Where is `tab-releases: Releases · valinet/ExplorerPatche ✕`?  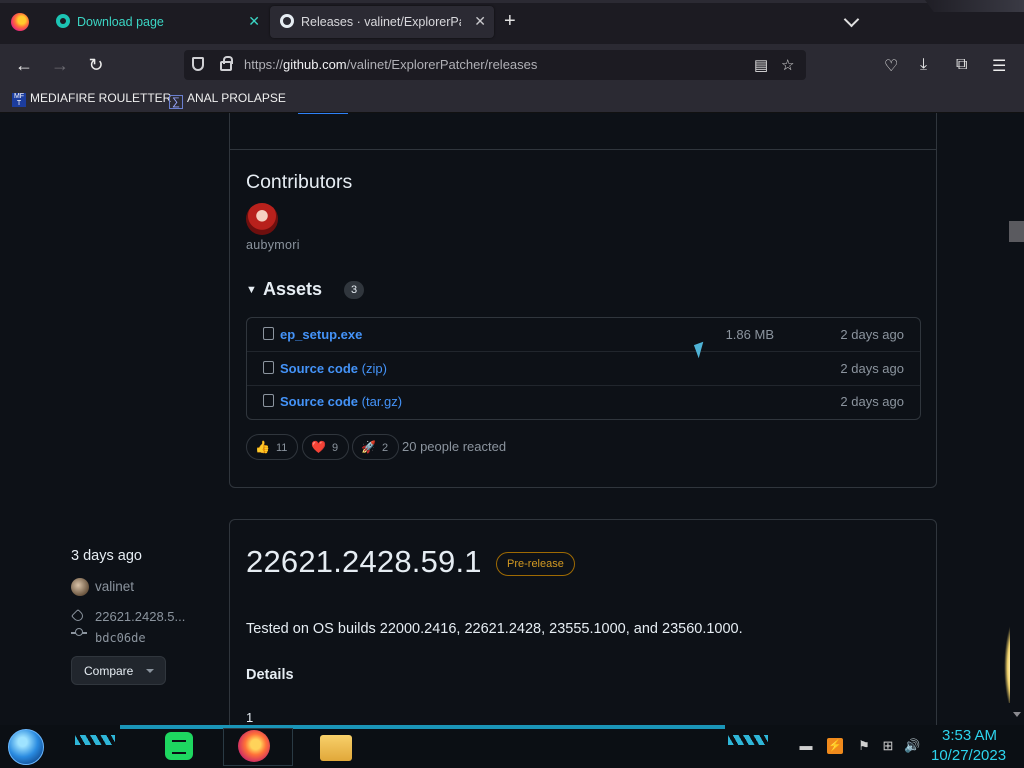
tab-releases: Releases · valinet/ExplorerPatche ✕ is located at coordinates (382, 22).